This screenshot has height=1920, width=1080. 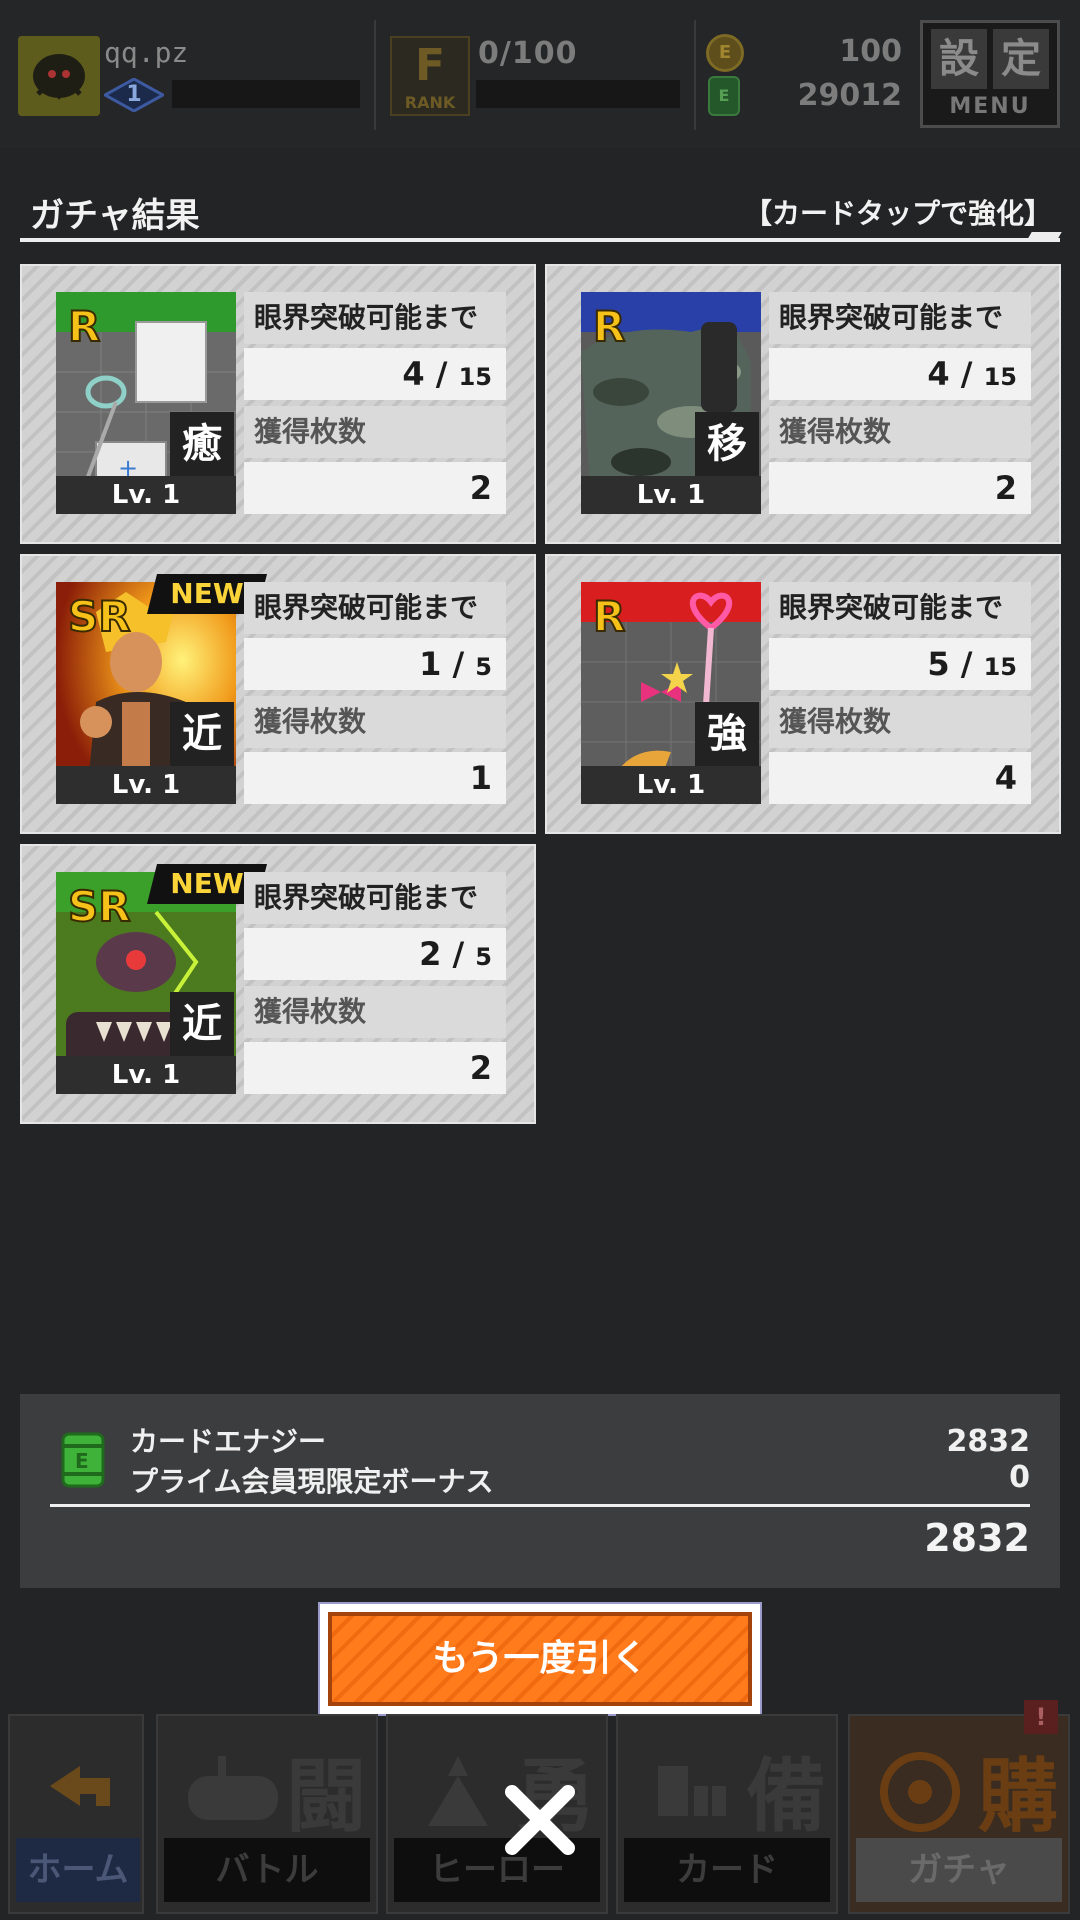 I want to click on page-title: ガチャ結果, so click(x=115, y=216).